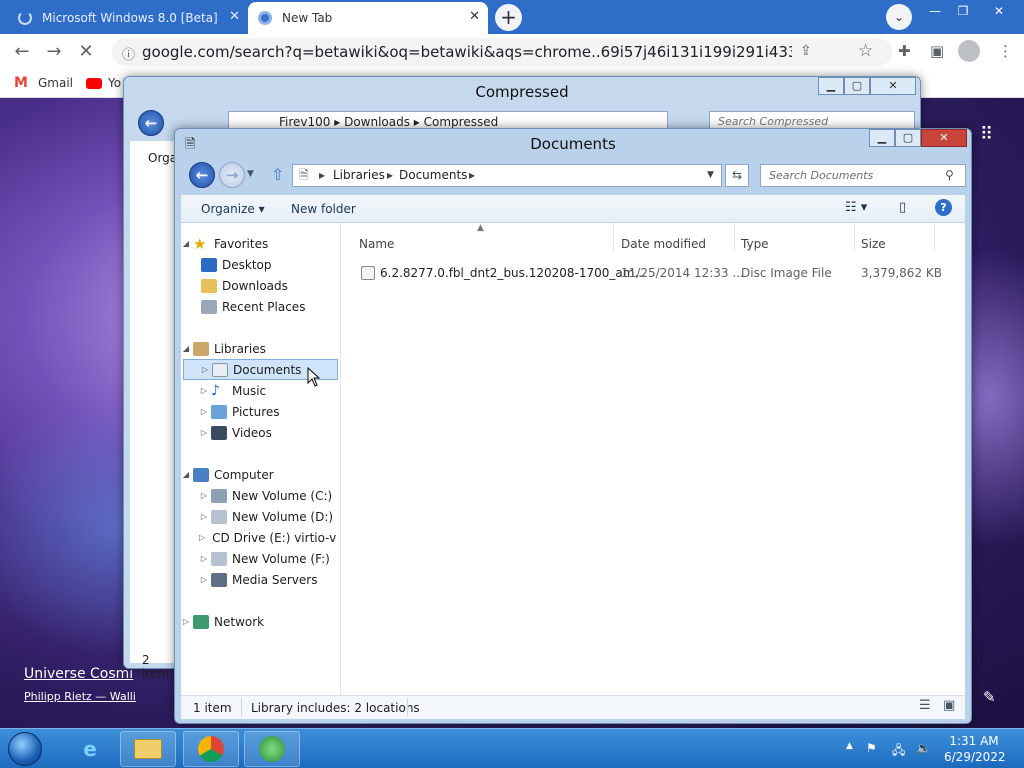 Image resolution: width=1024 pixels, height=768 pixels. Describe the element at coordinates (949, 705) in the screenshot. I see `large-icons-view-icon: ▣` at that location.